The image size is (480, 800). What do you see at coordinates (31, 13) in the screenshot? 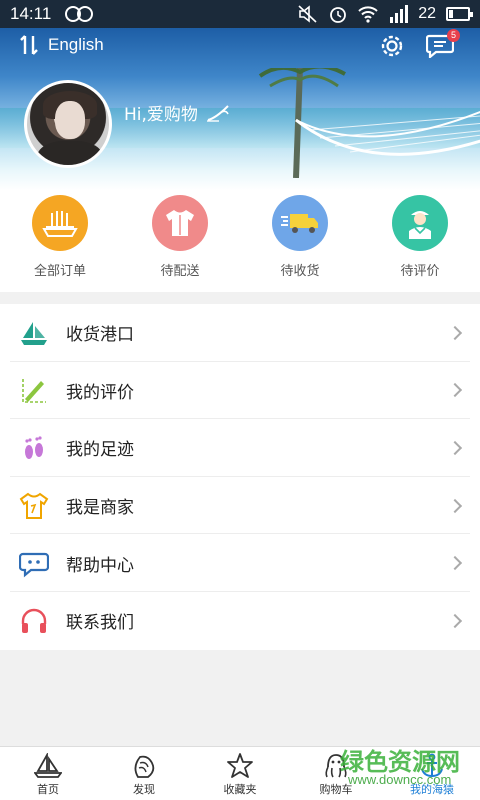
I see `status-time: 14:11` at bounding box center [31, 13].